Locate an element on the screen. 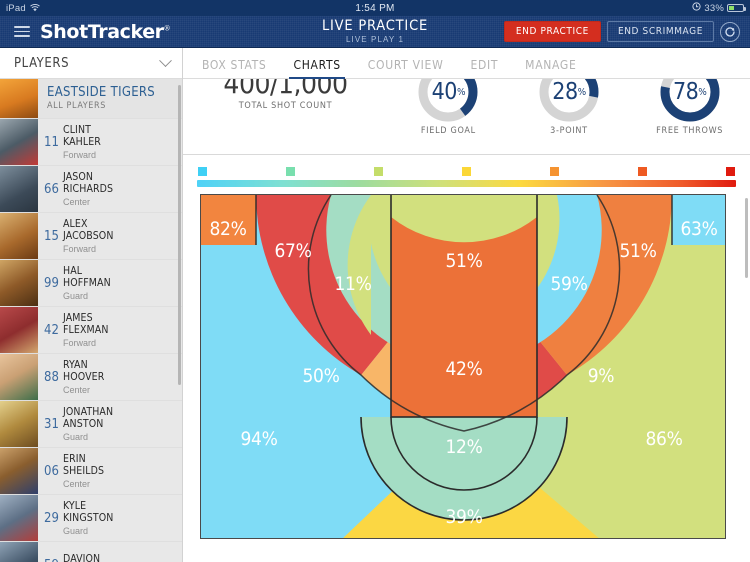 This screenshot has width=750, height=562. ios-status-bar: iPad 1:54 PM 33% is located at coordinates (375, 8).